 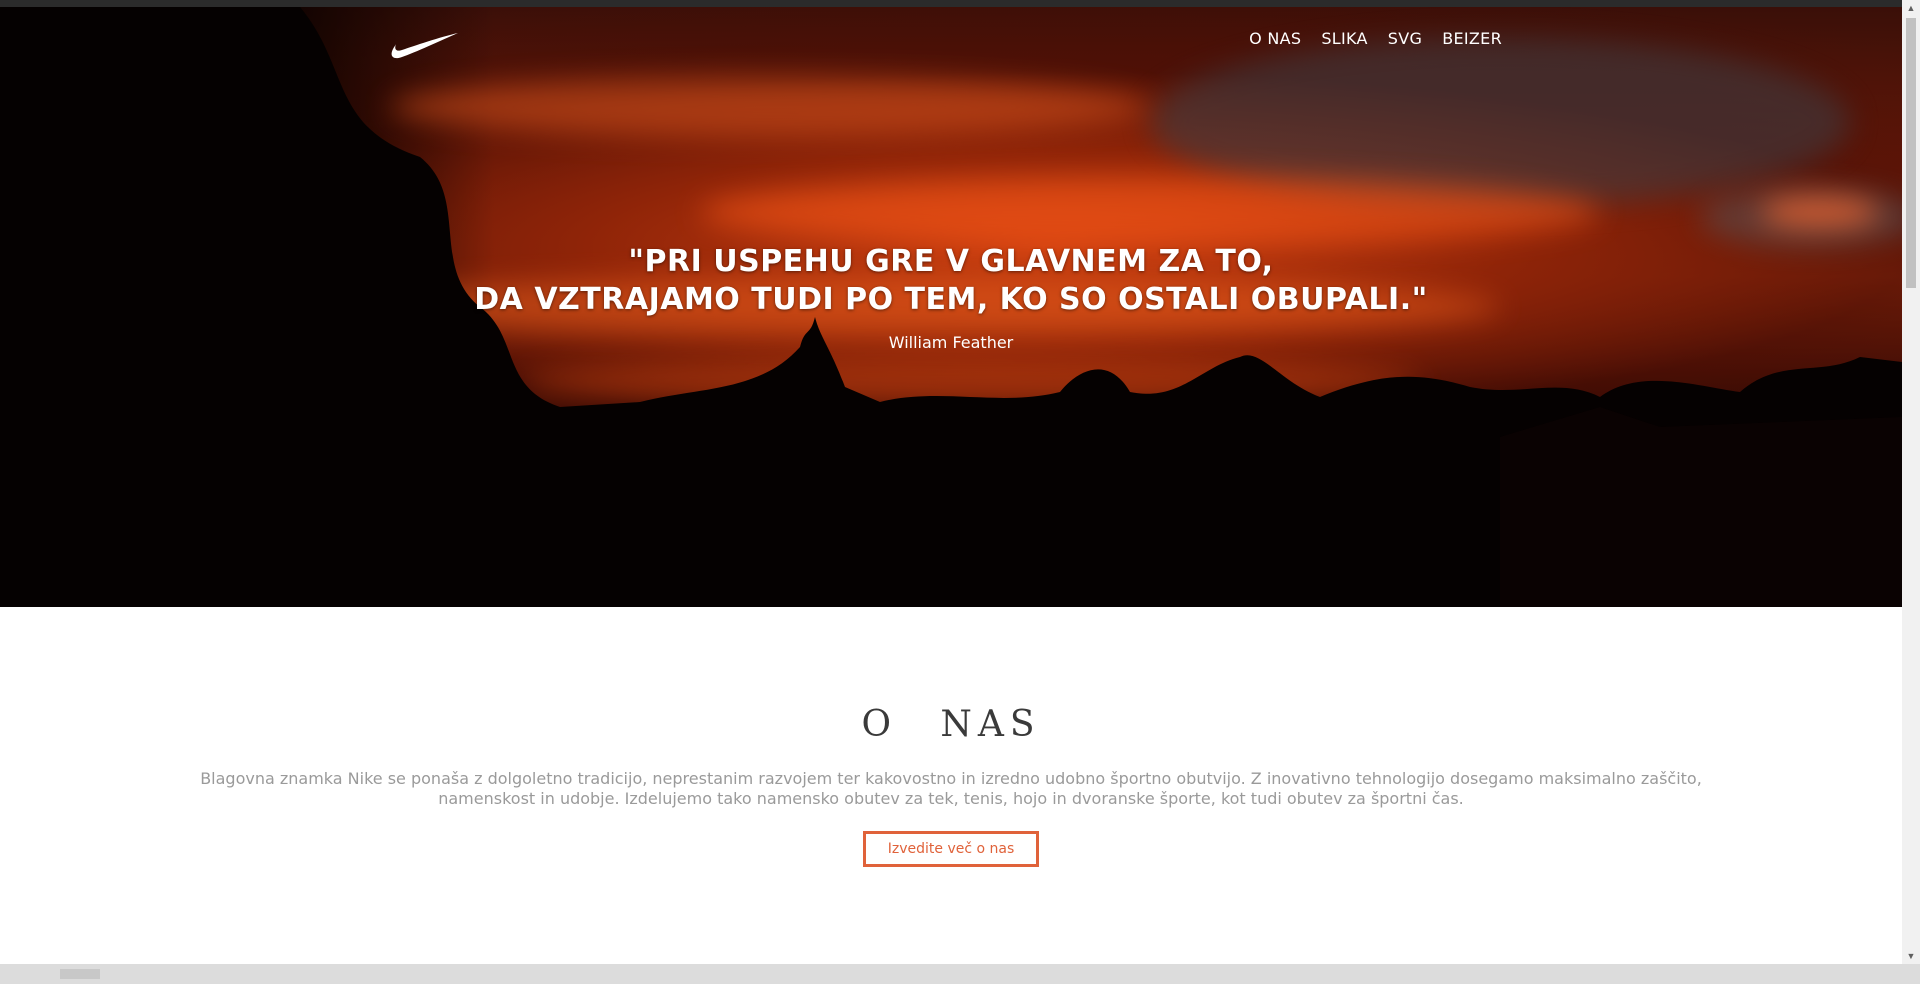 What do you see at coordinates (1911, 482) in the screenshot?
I see `vertical-scrollbar: ▲ ▼` at bounding box center [1911, 482].